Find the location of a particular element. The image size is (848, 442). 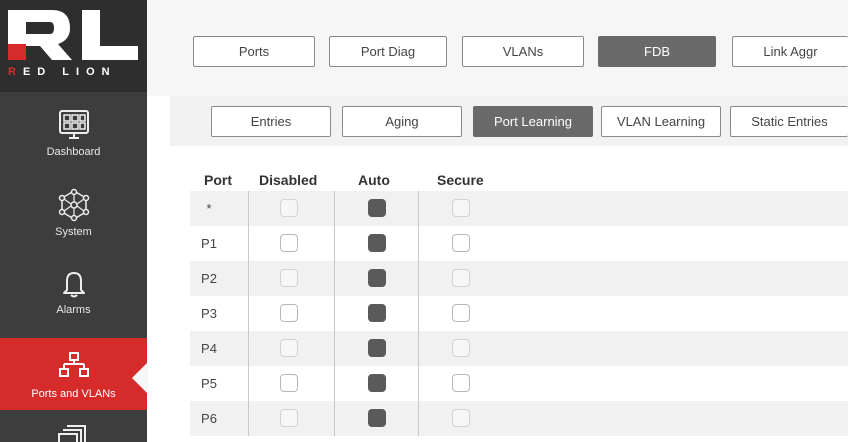

sidebar-item-label: System is located at coordinates (73, 232).